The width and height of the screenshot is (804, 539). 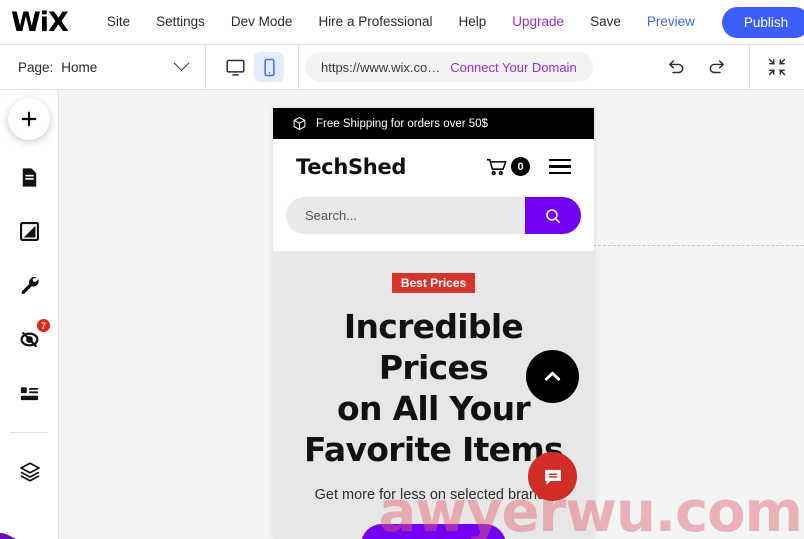 I want to click on nav-item-site: Site, so click(x=118, y=22).